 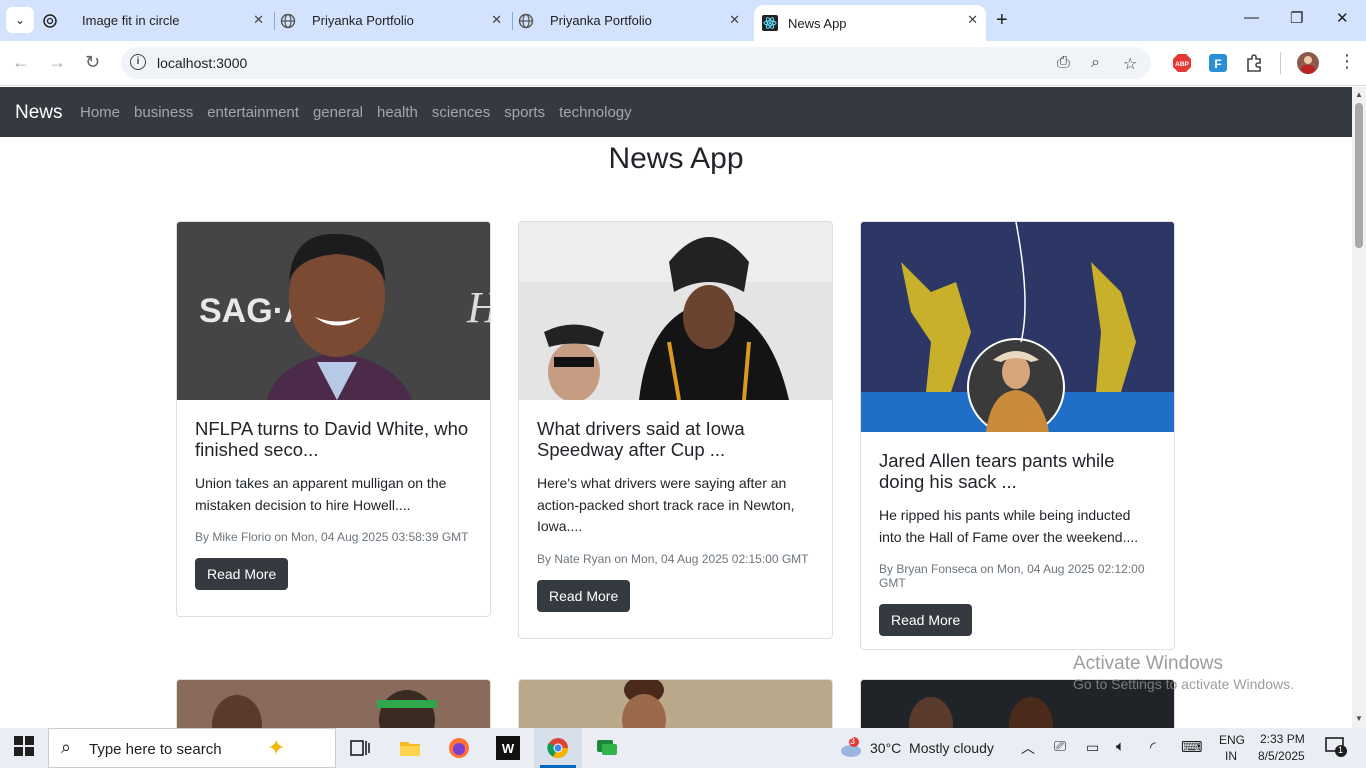 What do you see at coordinates (163, 112) in the screenshot?
I see `nav-link-business: business` at bounding box center [163, 112].